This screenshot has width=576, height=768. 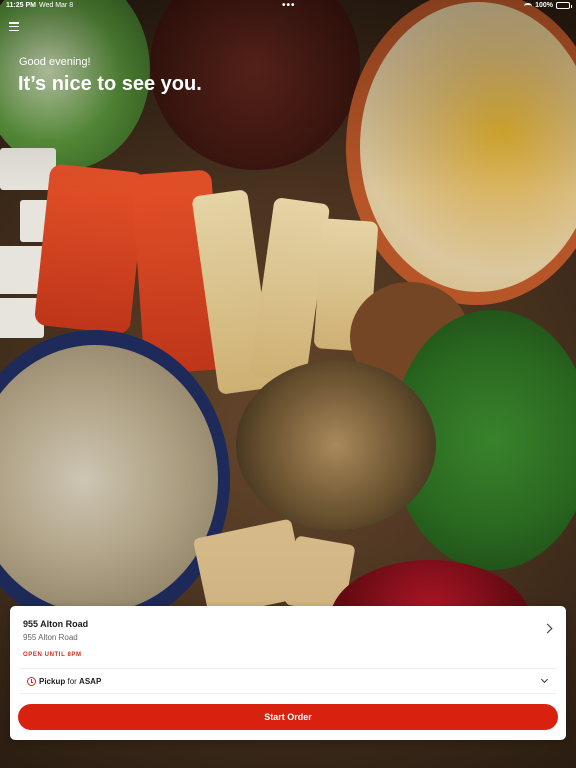 What do you see at coordinates (31, 681) in the screenshot?
I see `clock-icon` at bounding box center [31, 681].